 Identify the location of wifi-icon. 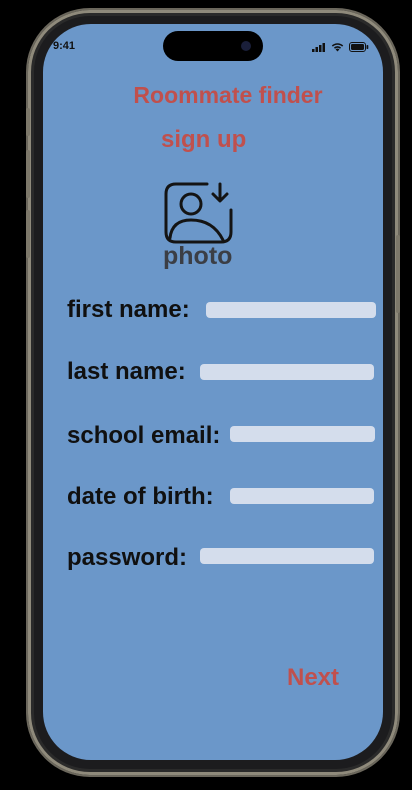
(337, 47).